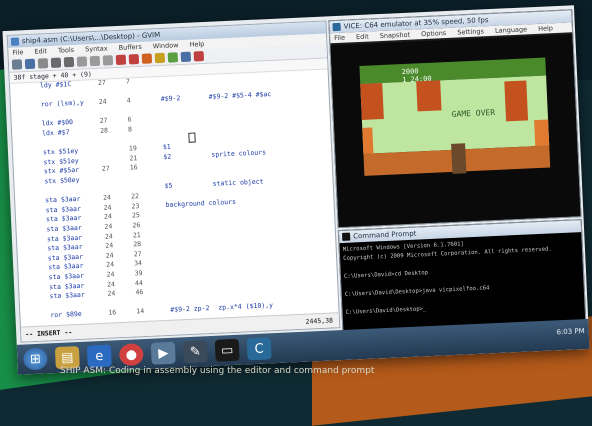 The image size is (592, 426). I want to click on code-op: sta $3aar, so click(67, 296).